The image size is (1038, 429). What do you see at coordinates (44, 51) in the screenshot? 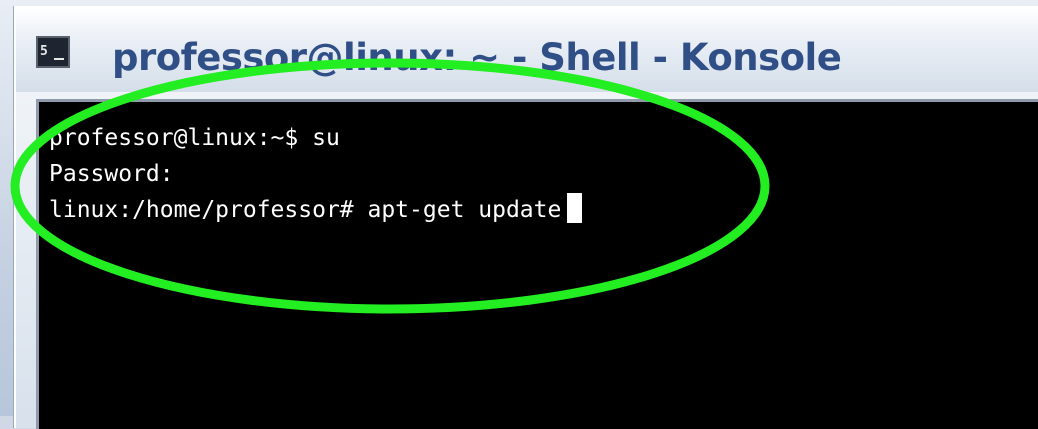
I see `app-icon-glyph: 5` at bounding box center [44, 51].